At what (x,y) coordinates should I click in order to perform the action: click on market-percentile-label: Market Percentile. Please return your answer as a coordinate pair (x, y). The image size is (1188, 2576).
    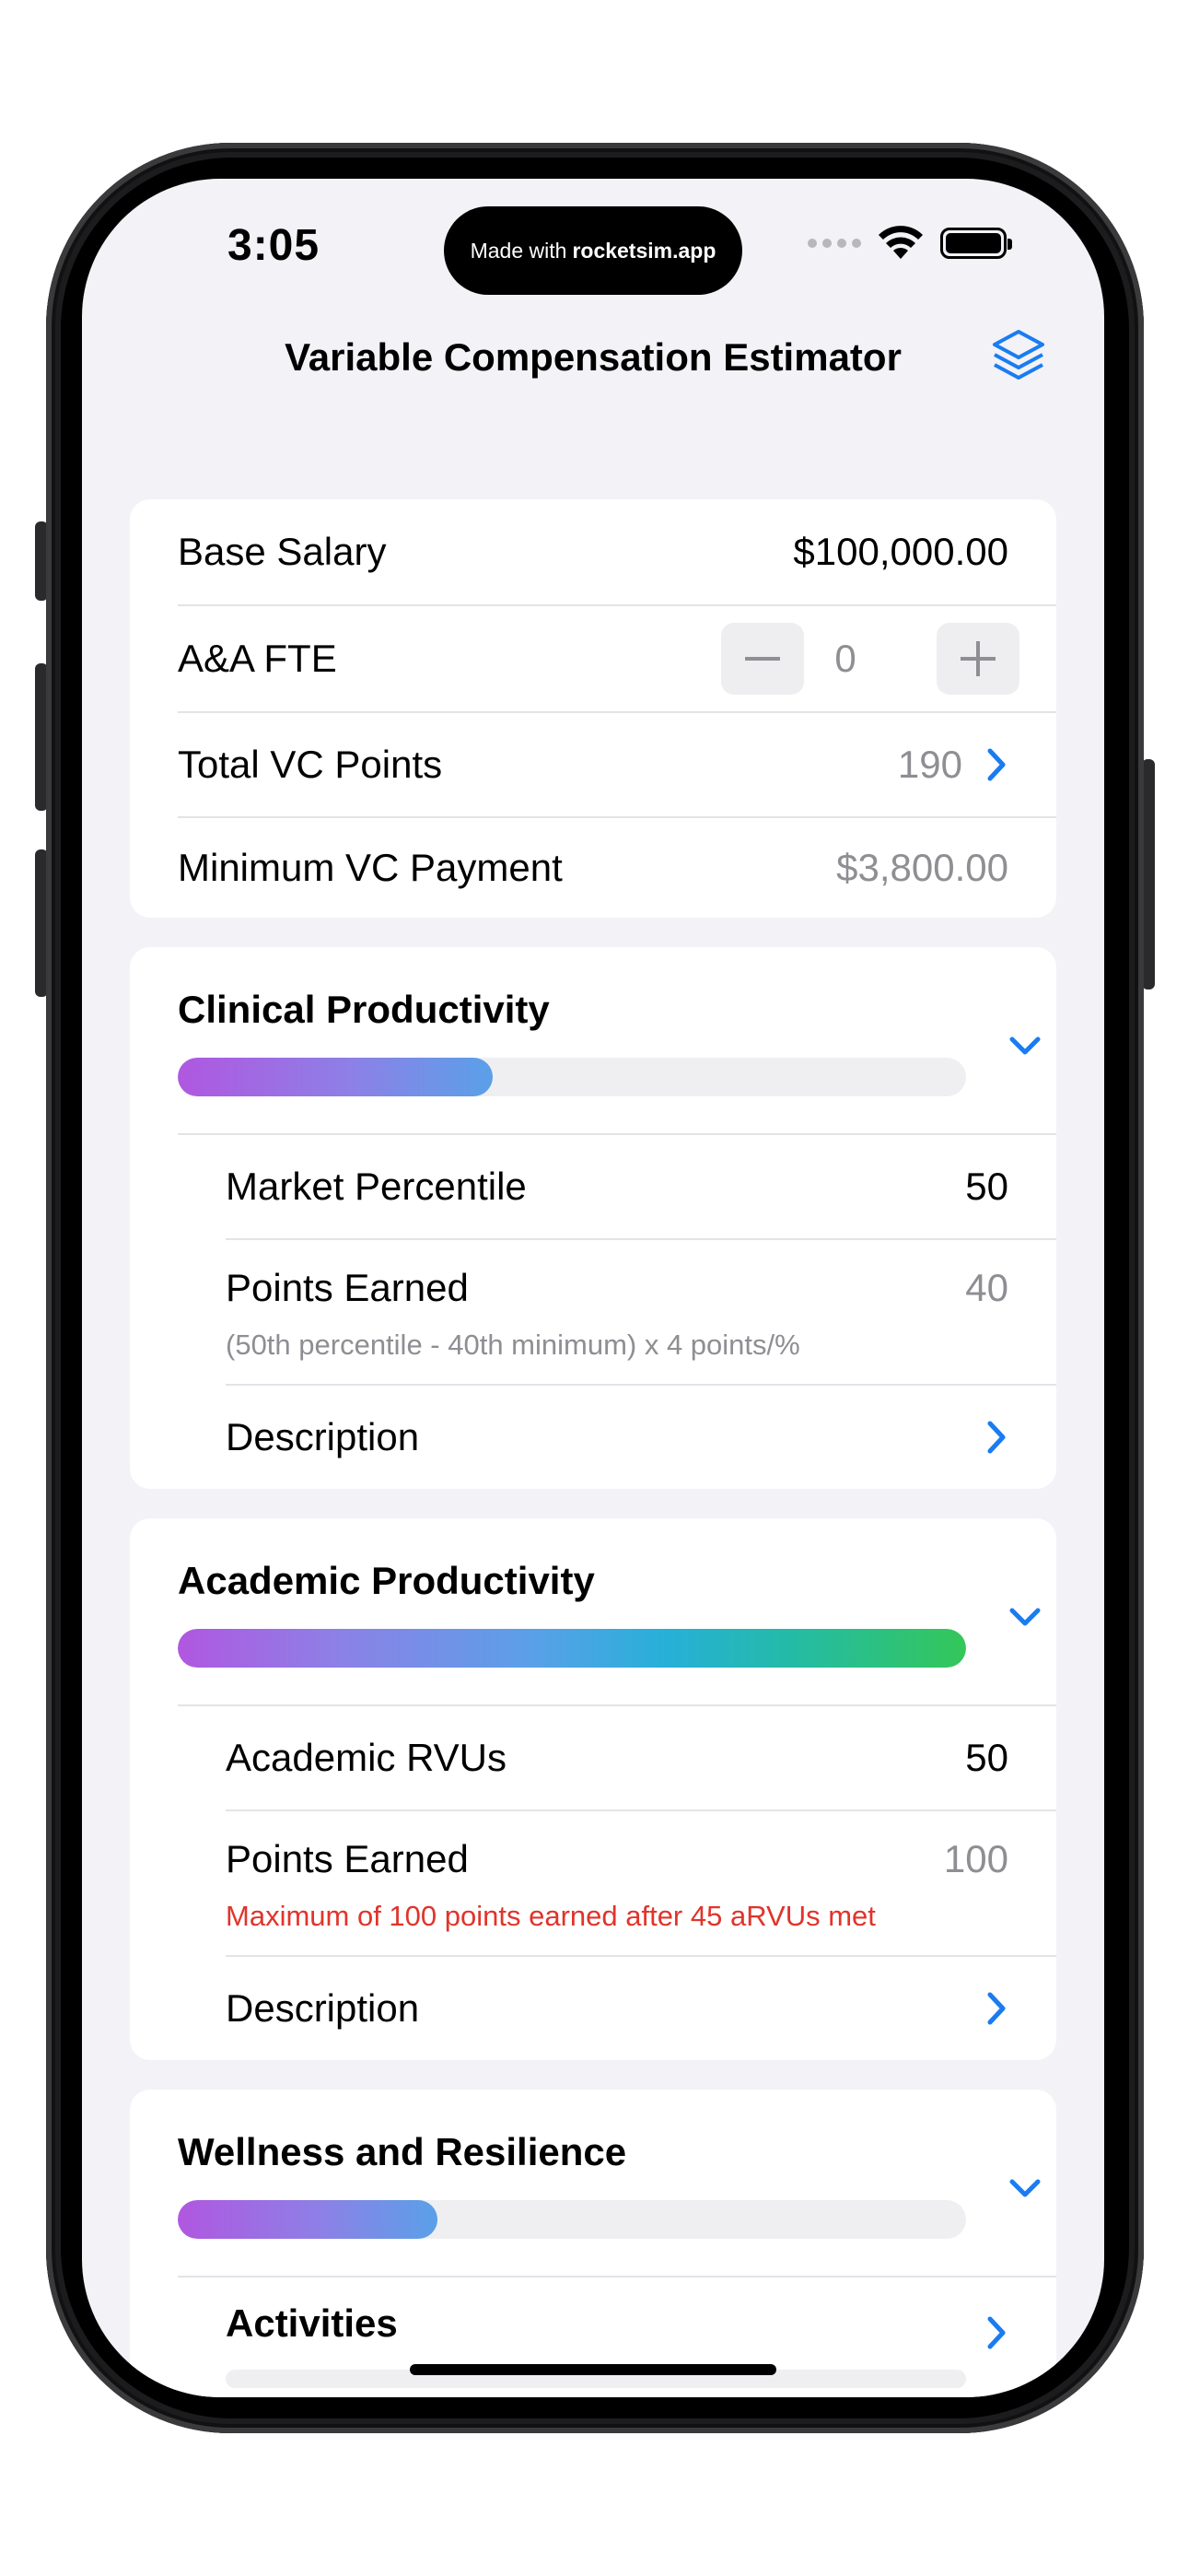
    Looking at the image, I should click on (376, 1186).